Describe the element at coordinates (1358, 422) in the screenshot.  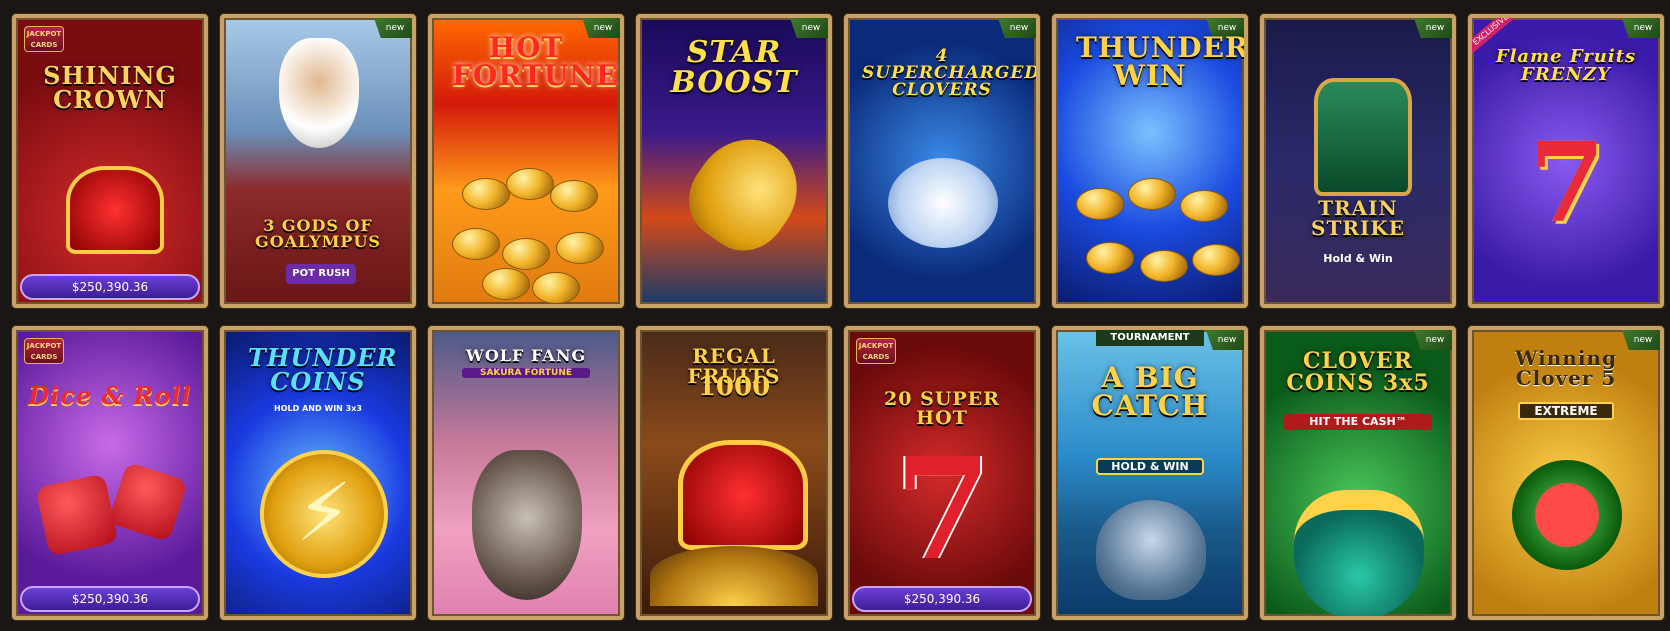
I see `game-subtitle: HIT THE CASH™` at that location.